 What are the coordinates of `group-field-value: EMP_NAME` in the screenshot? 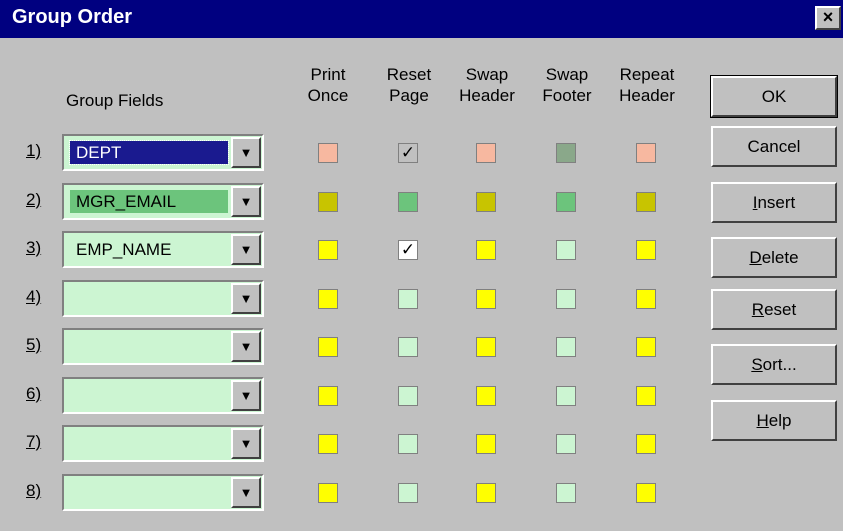 It's located at (149, 249).